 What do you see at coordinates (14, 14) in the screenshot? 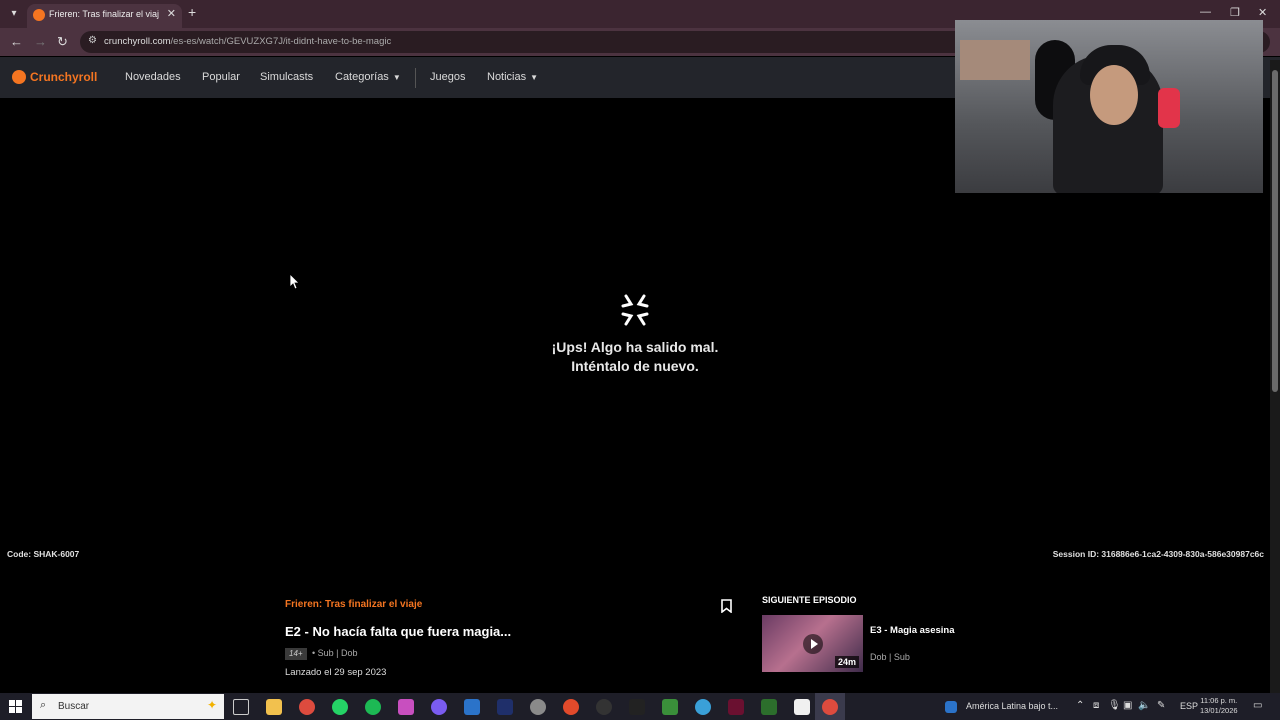
I see `tab-search-menu-icon: ▾` at bounding box center [14, 14].